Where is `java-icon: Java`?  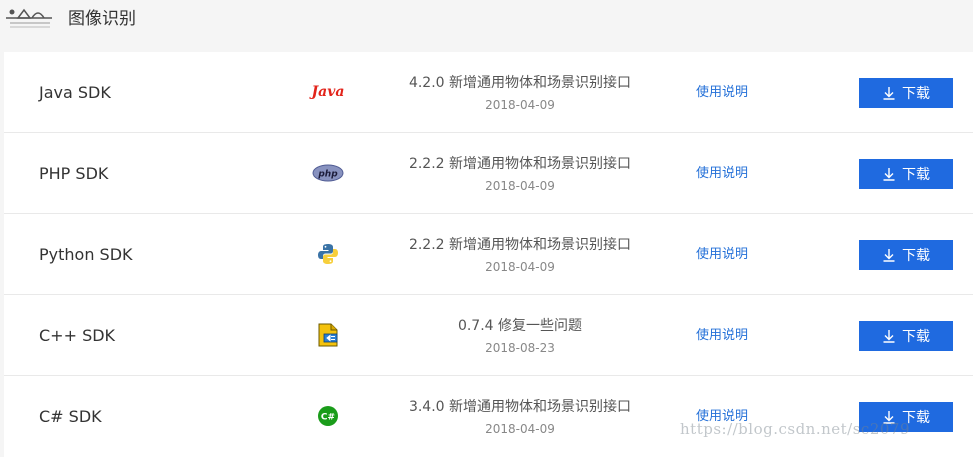
java-icon: Java is located at coordinates (328, 92).